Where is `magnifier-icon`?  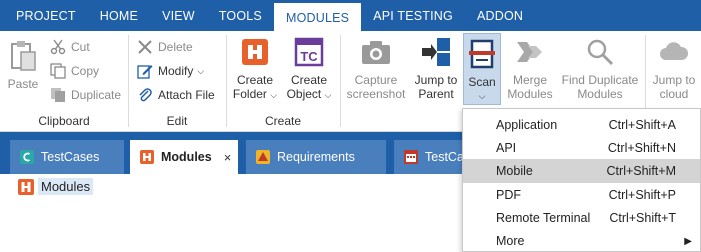 magnifier-icon is located at coordinates (600, 52).